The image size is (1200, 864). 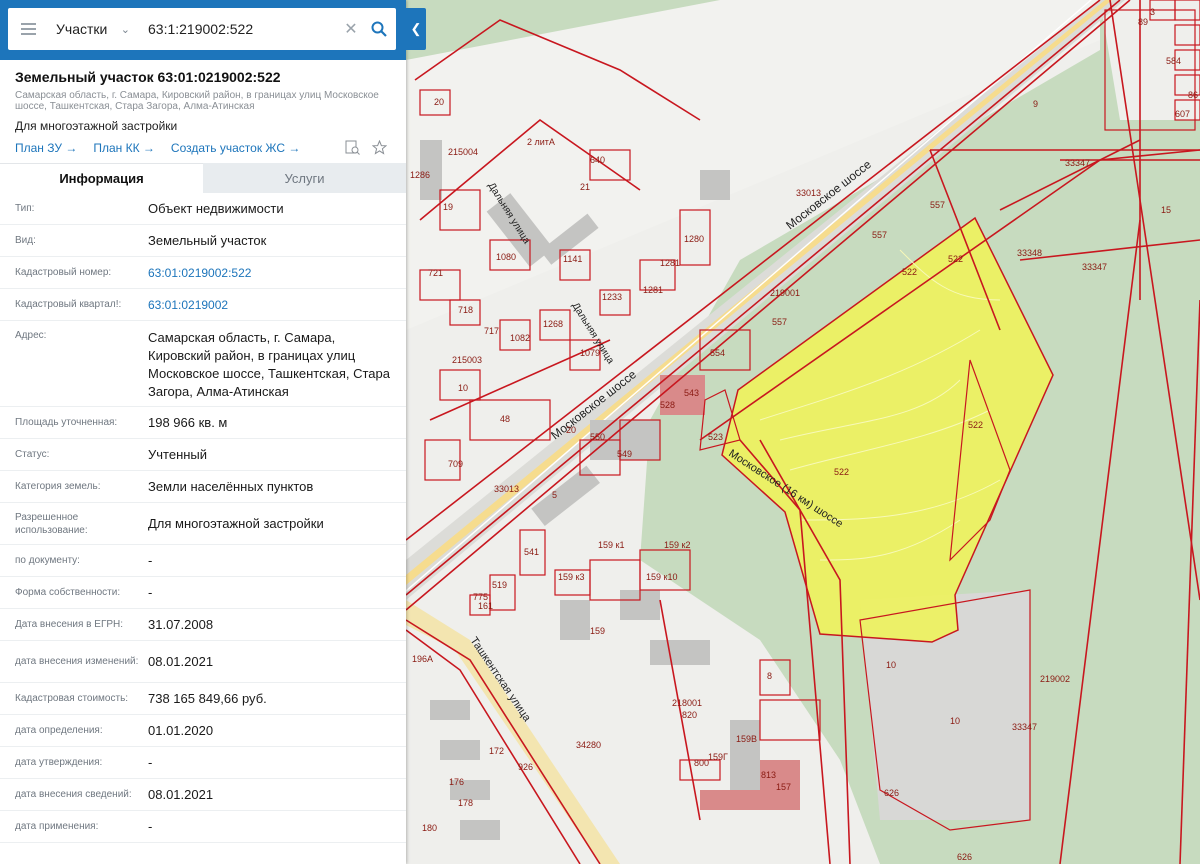 I want to click on parcel-label: 1280, so click(x=694, y=239).